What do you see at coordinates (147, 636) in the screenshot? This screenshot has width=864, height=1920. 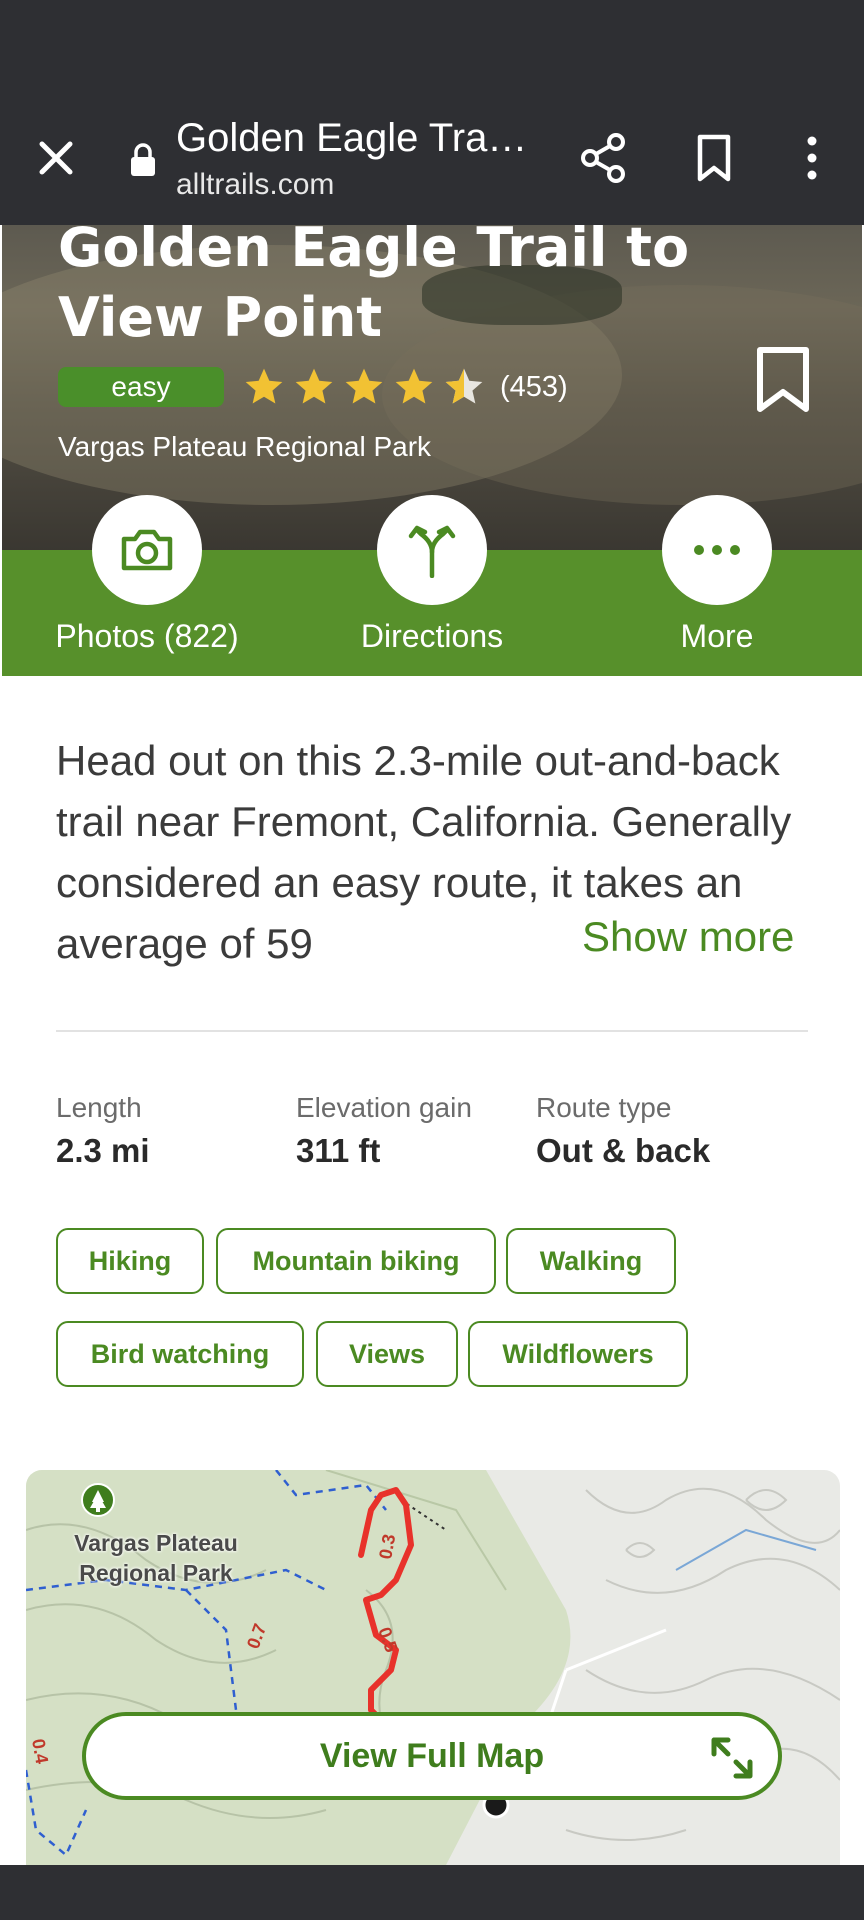 I see `photos-label: Photos (822)` at bounding box center [147, 636].